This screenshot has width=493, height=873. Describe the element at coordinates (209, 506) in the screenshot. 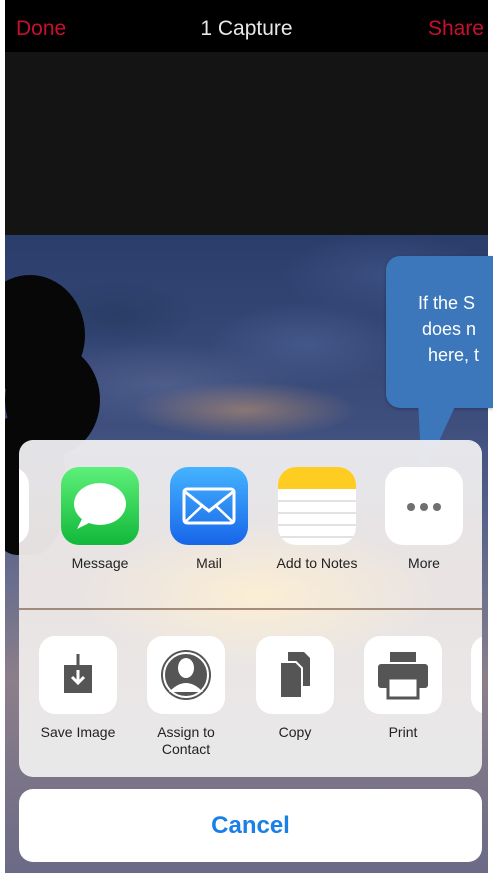

I see `mail-icon` at that location.